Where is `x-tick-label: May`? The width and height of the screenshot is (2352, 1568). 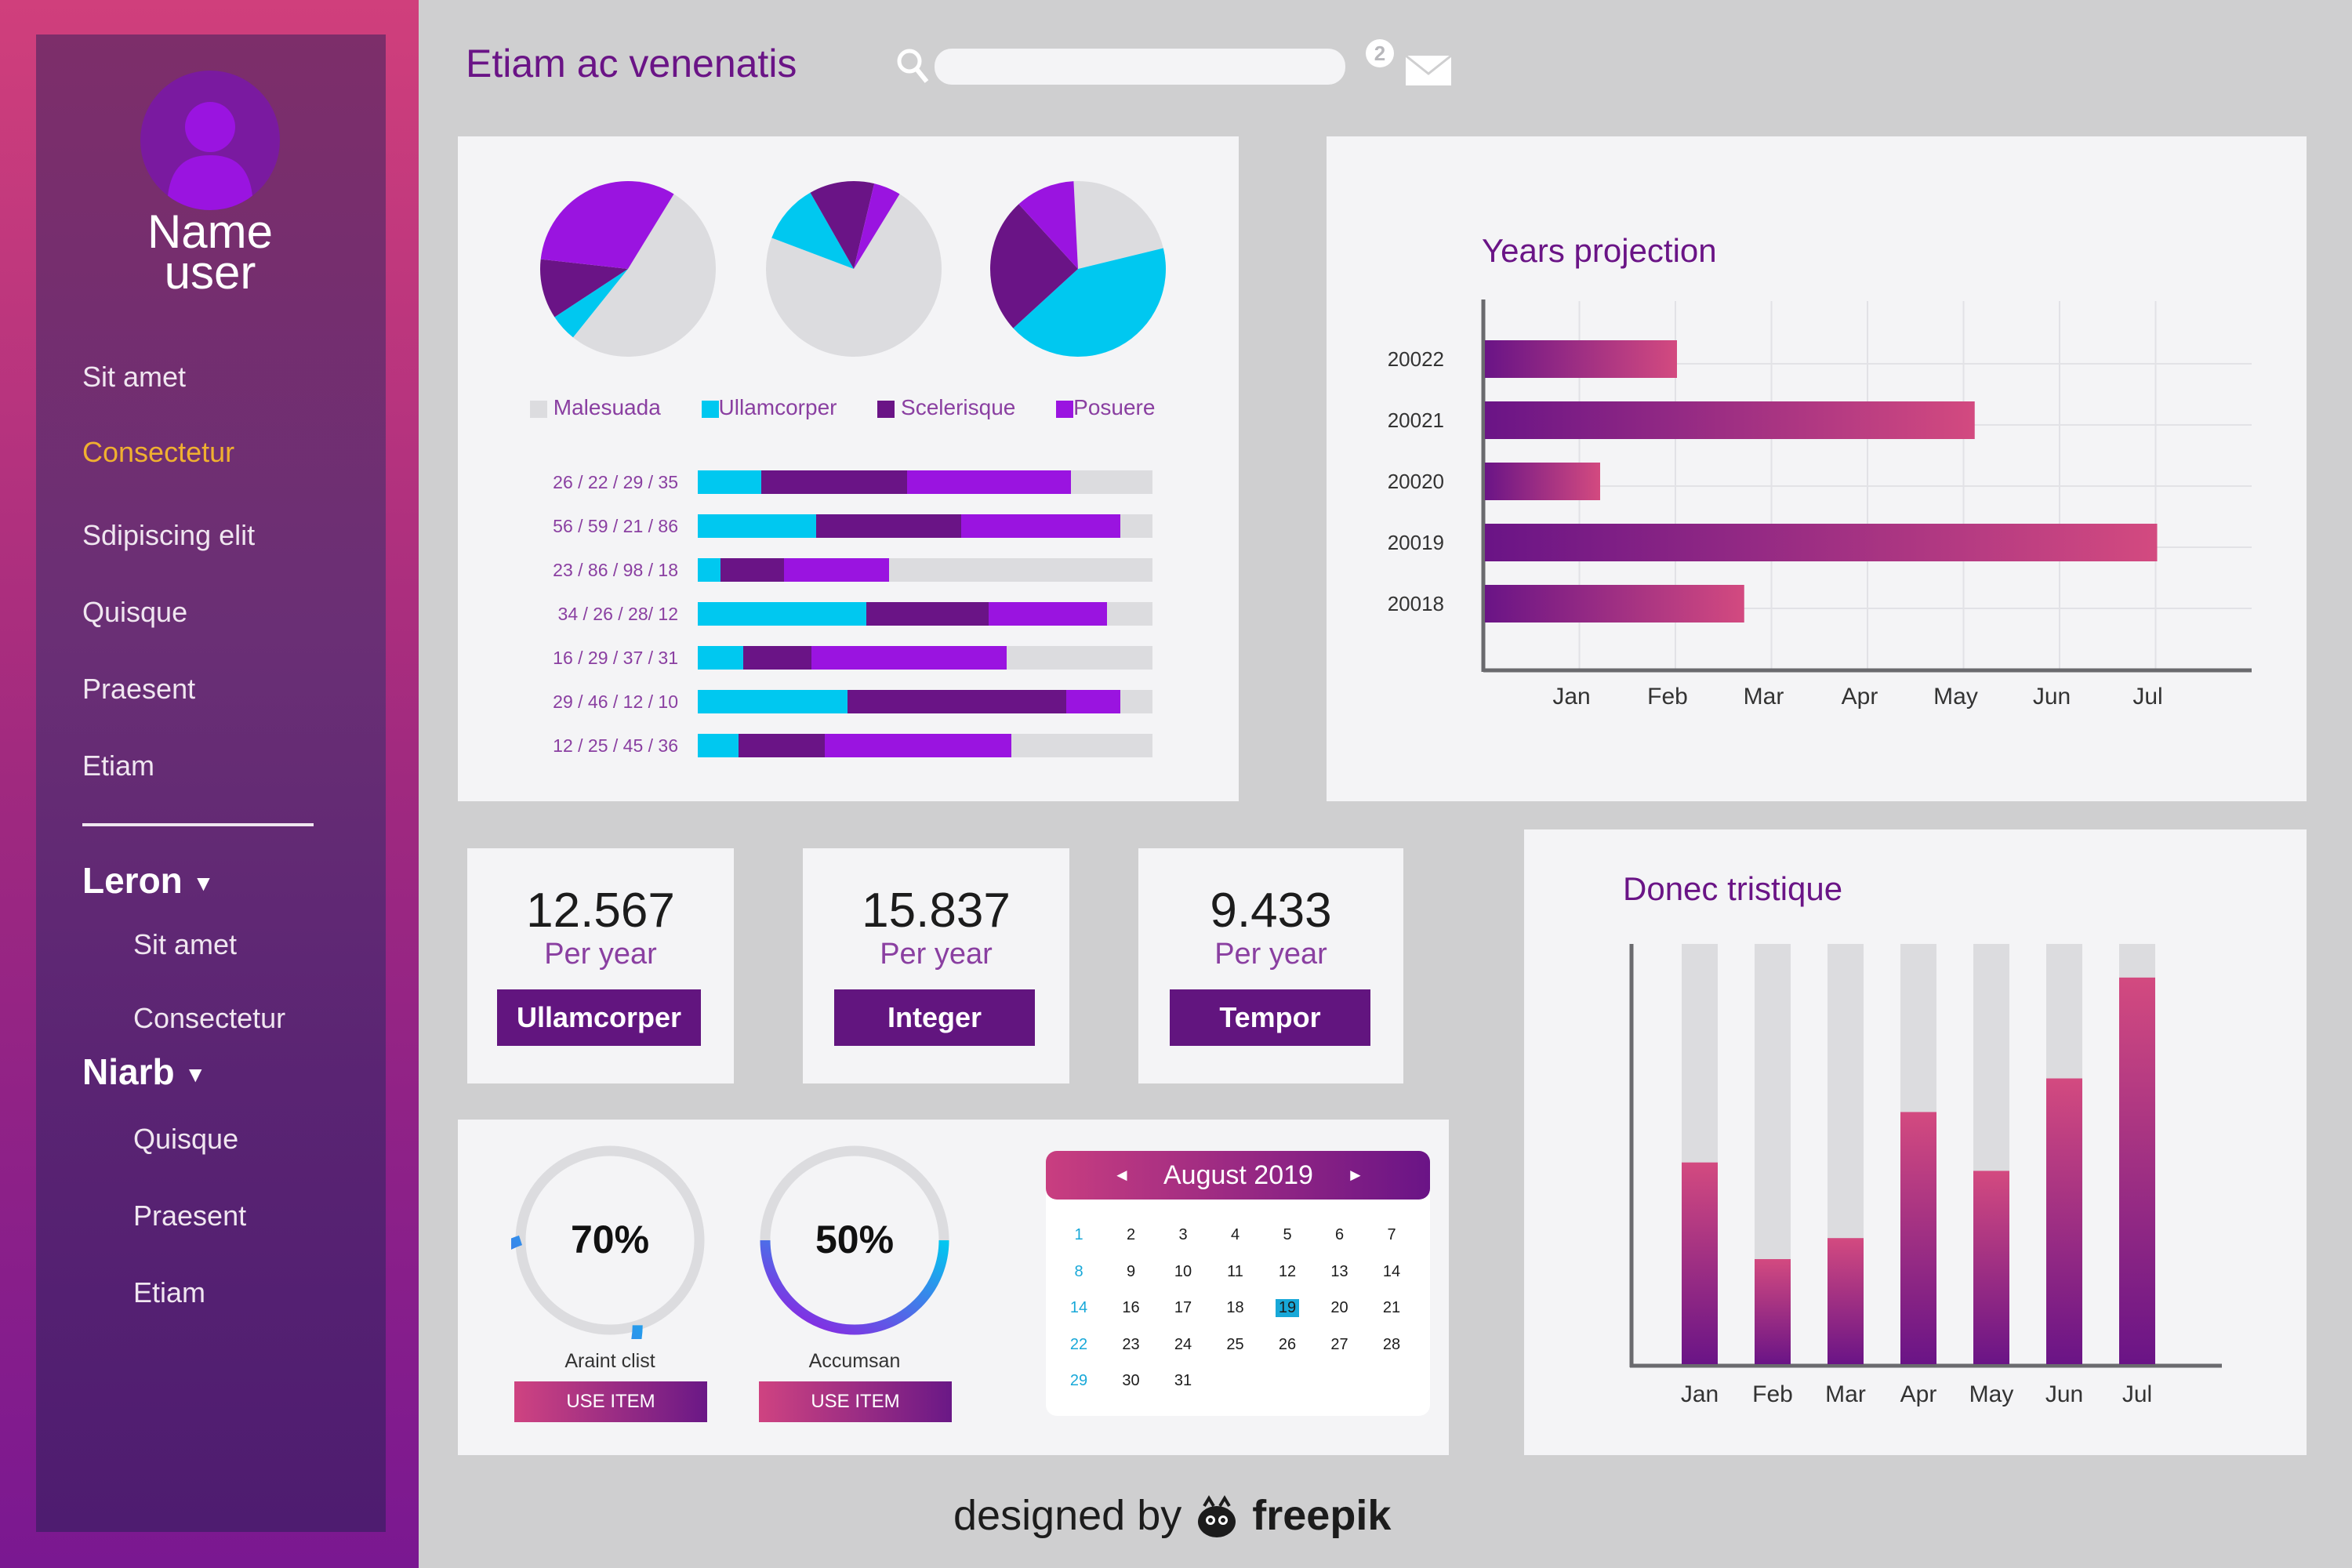 x-tick-label: May is located at coordinates (1956, 697).